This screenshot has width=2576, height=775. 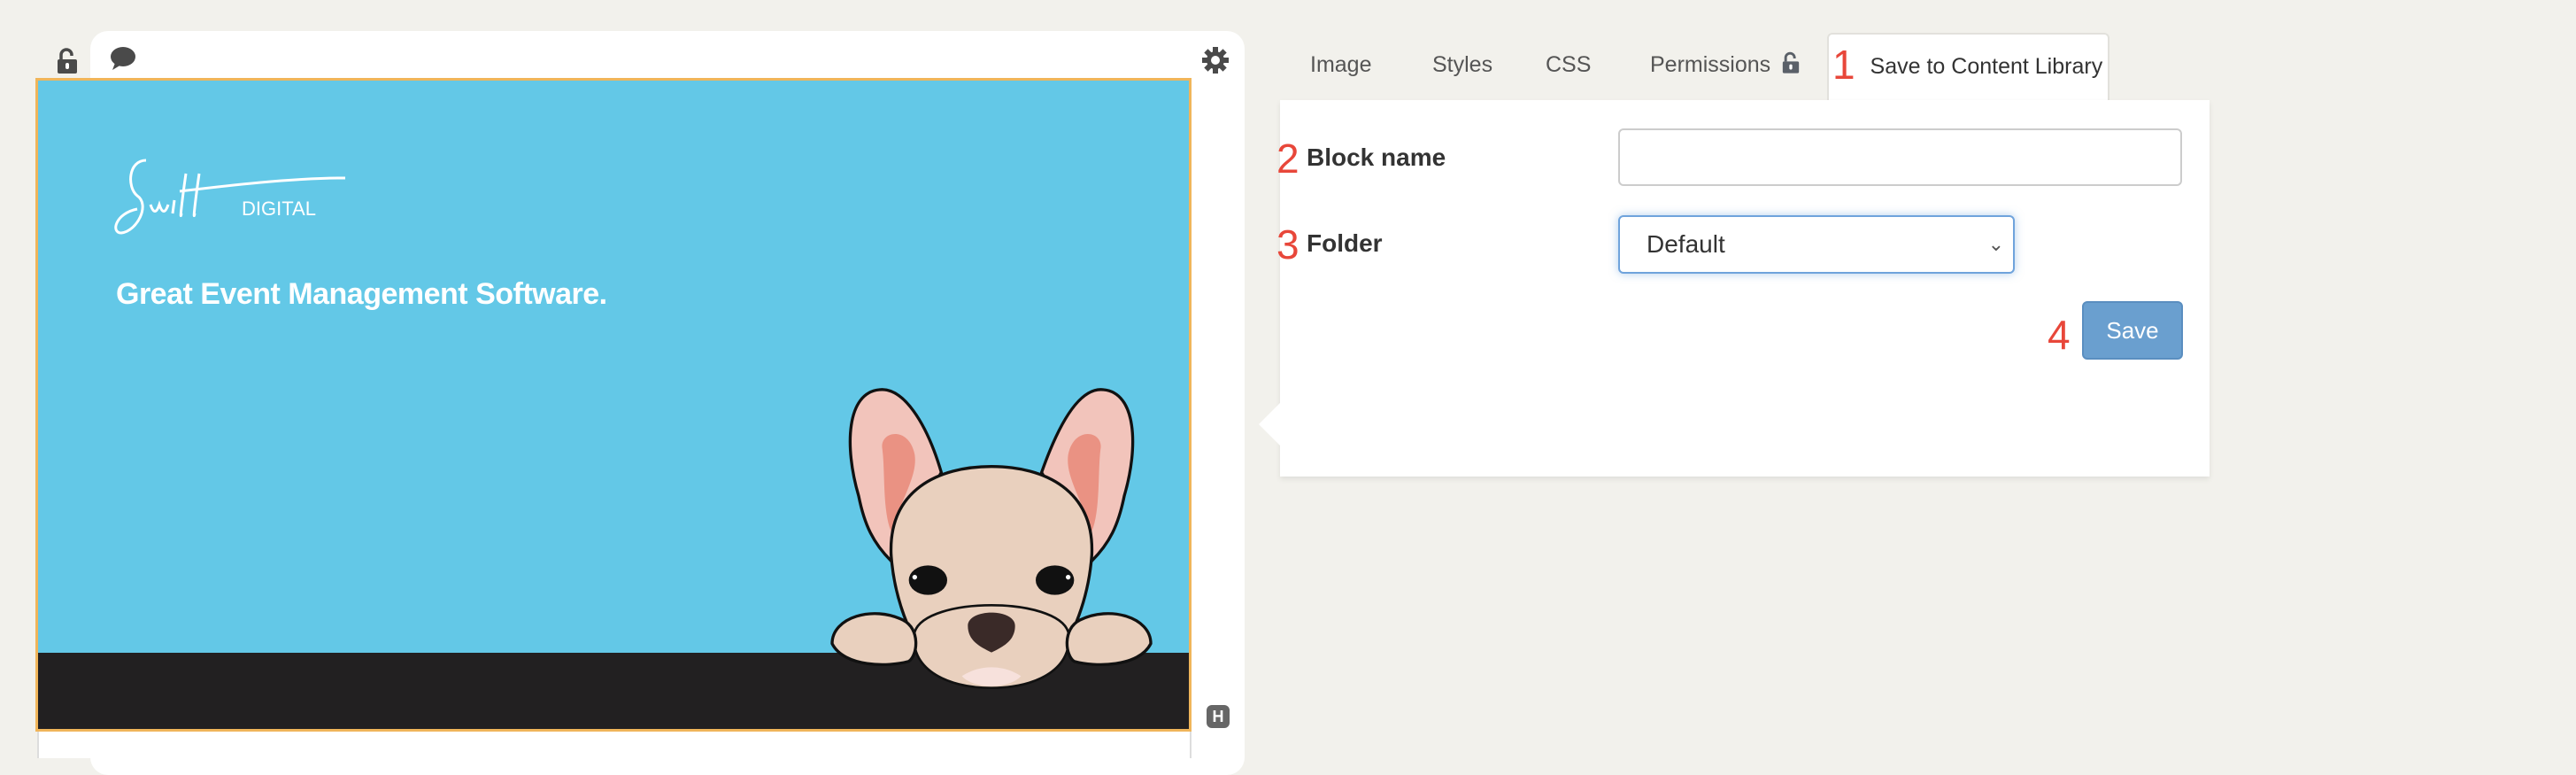 What do you see at coordinates (1345, 243) in the screenshot?
I see `folder-label: Folder` at bounding box center [1345, 243].